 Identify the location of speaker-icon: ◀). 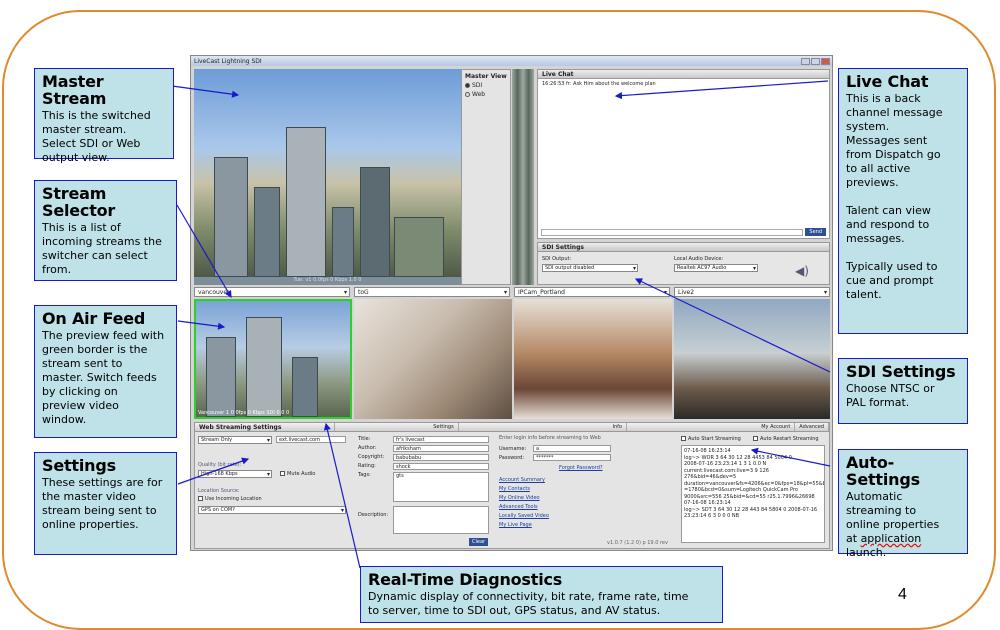
(802, 271).